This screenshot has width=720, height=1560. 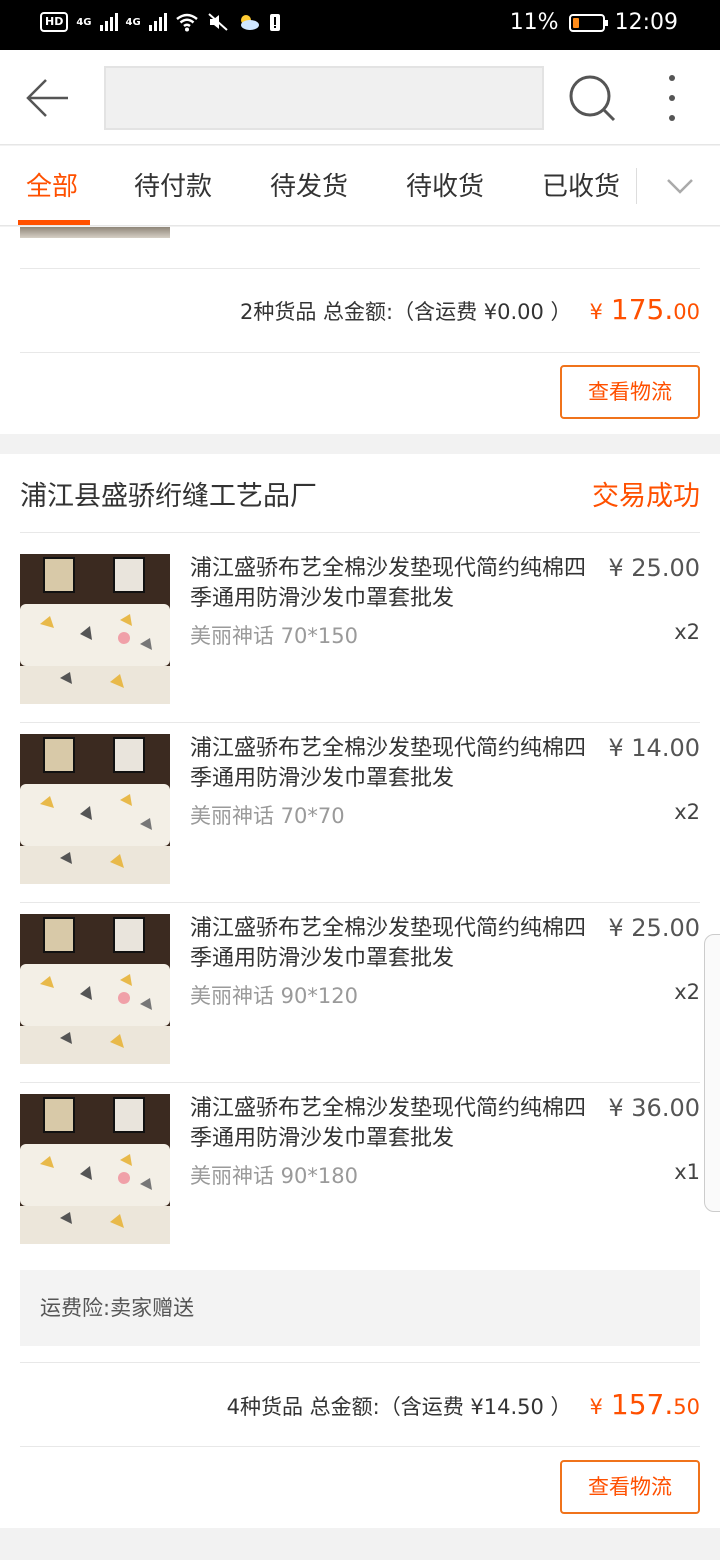 What do you see at coordinates (654, 748) in the screenshot?
I see `product-price: ¥ 14.00` at bounding box center [654, 748].